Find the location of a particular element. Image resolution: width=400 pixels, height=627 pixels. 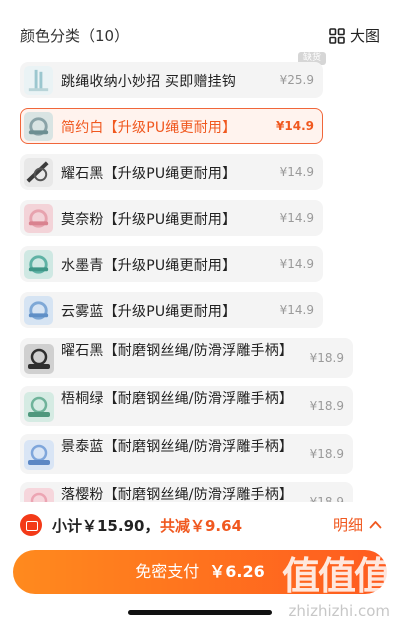

watermark-logo: 值值值 is located at coordinates (336, 576).